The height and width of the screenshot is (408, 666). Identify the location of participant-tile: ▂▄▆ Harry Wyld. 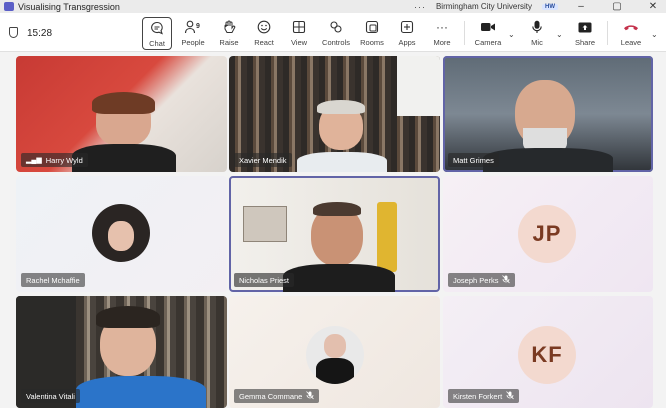
(121, 114).